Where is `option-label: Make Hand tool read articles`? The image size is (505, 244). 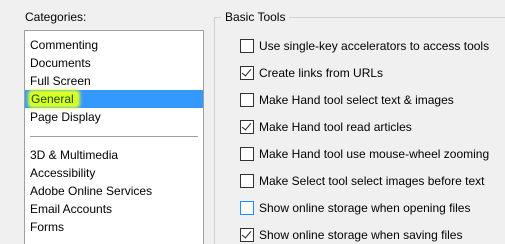 option-label: Make Hand tool read articles is located at coordinates (335, 127).